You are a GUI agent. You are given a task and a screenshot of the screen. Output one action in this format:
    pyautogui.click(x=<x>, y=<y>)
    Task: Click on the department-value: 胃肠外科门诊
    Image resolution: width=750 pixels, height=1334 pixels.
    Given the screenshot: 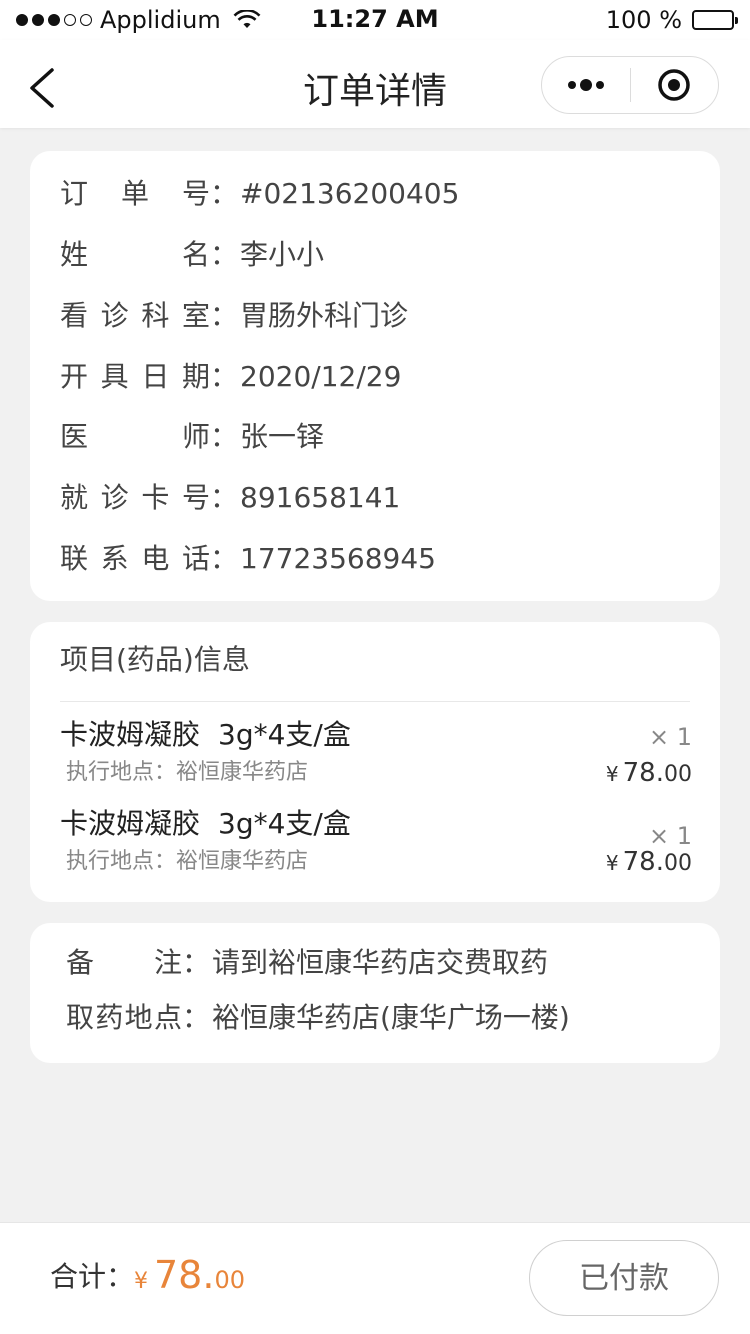 What is the action you would take?
    pyautogui.click(x=324, y=315)
    